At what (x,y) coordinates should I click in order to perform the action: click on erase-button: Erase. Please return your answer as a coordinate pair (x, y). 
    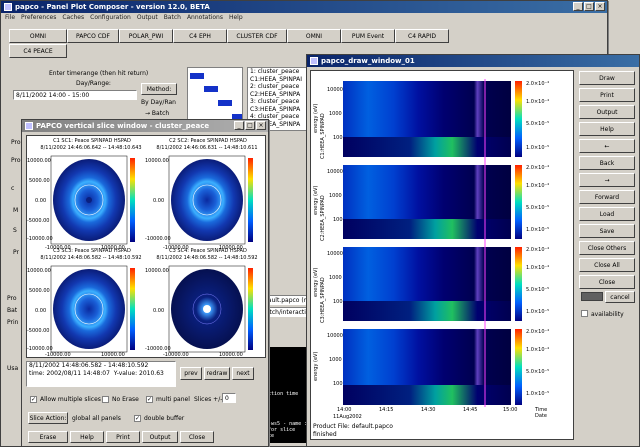
    Looking at the image, I should click on (48, 437).